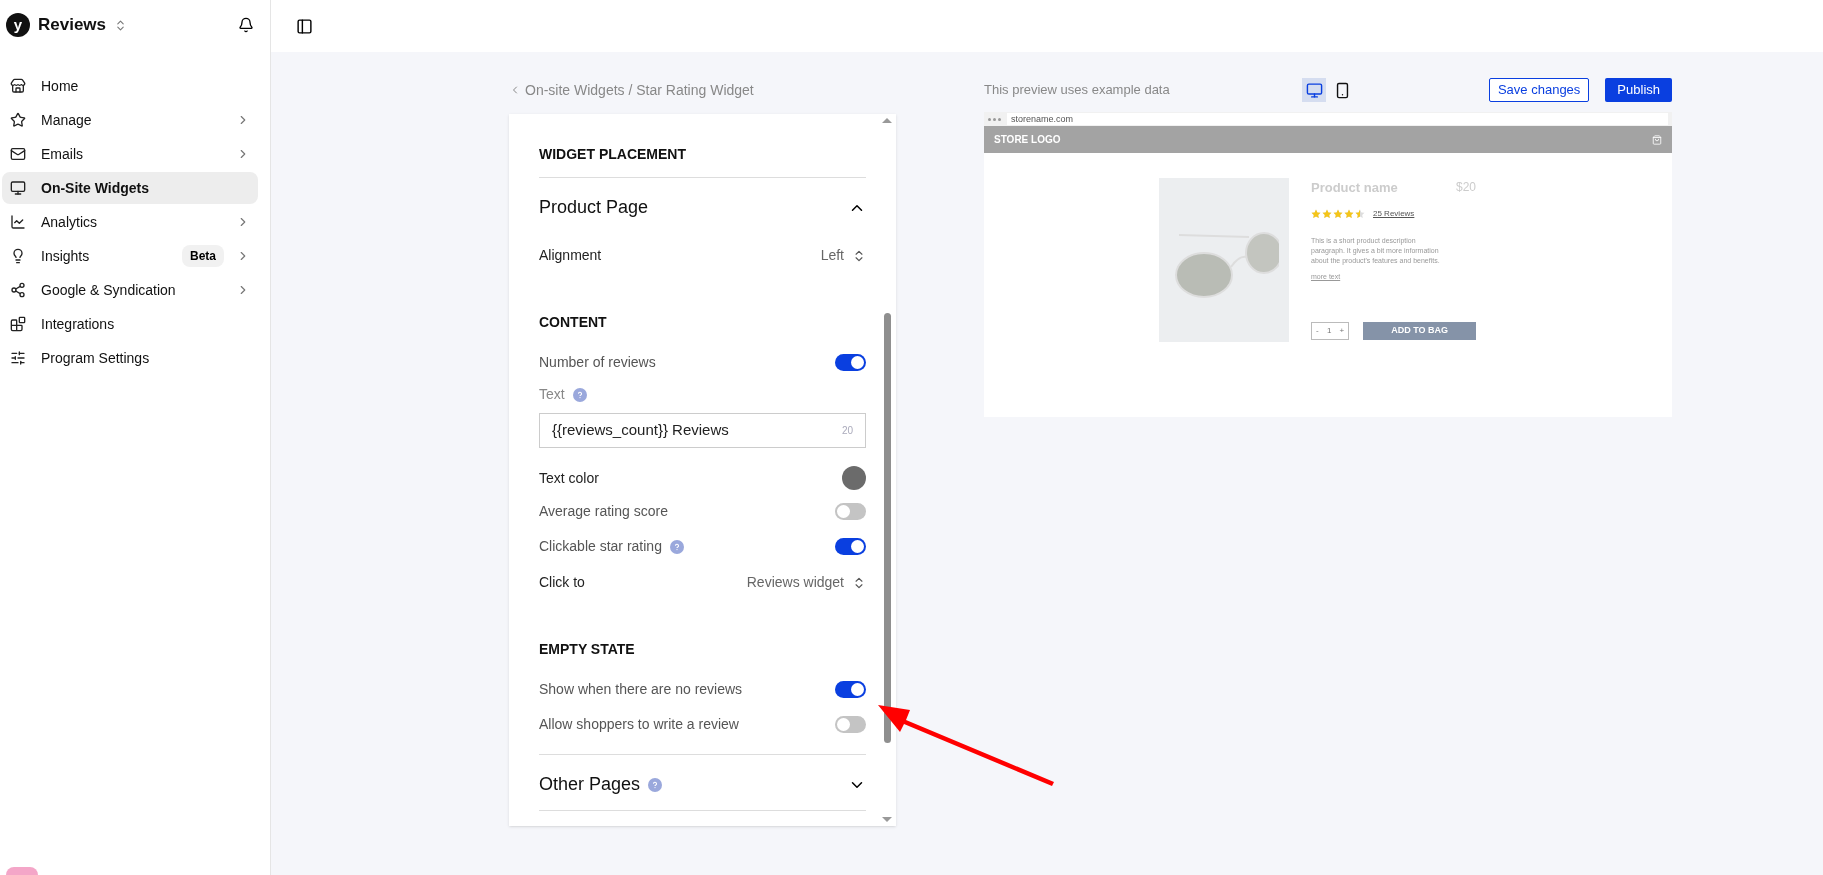 This screenshot has width=1823, height=875. Describe the element at coordinates (130, 324) in the screenshot. I see `nav-item: Integrations` at that location.